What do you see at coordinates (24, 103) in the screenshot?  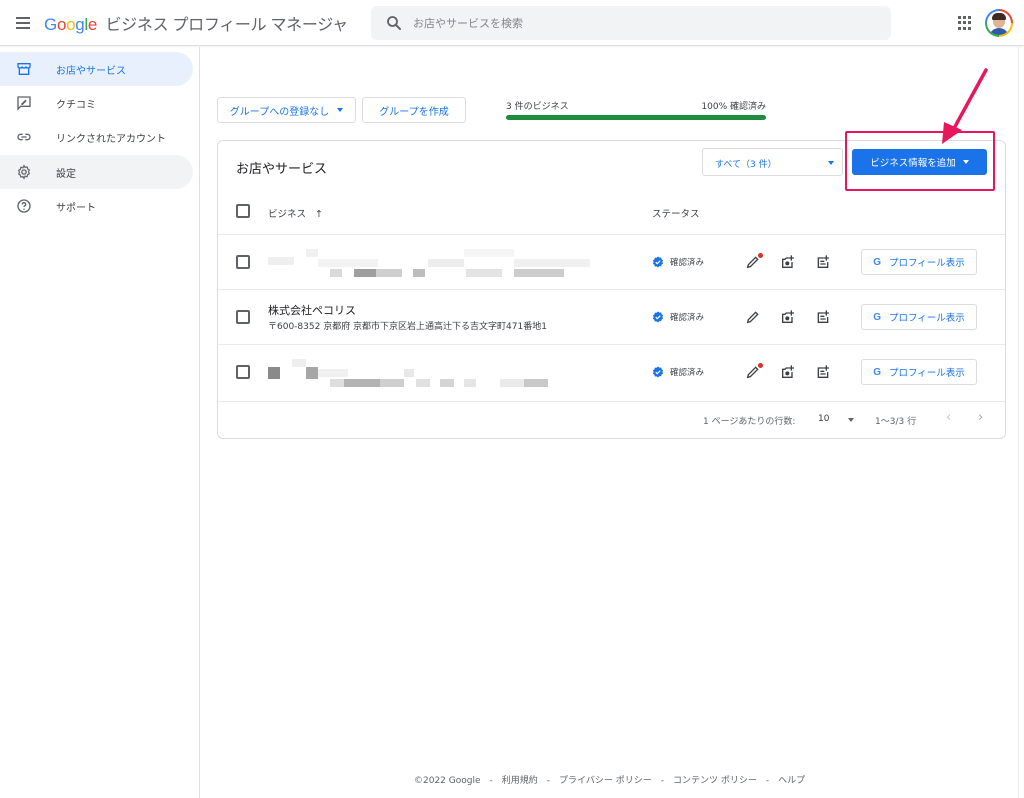 I see `review-icon` at bounding box center [24, 103].